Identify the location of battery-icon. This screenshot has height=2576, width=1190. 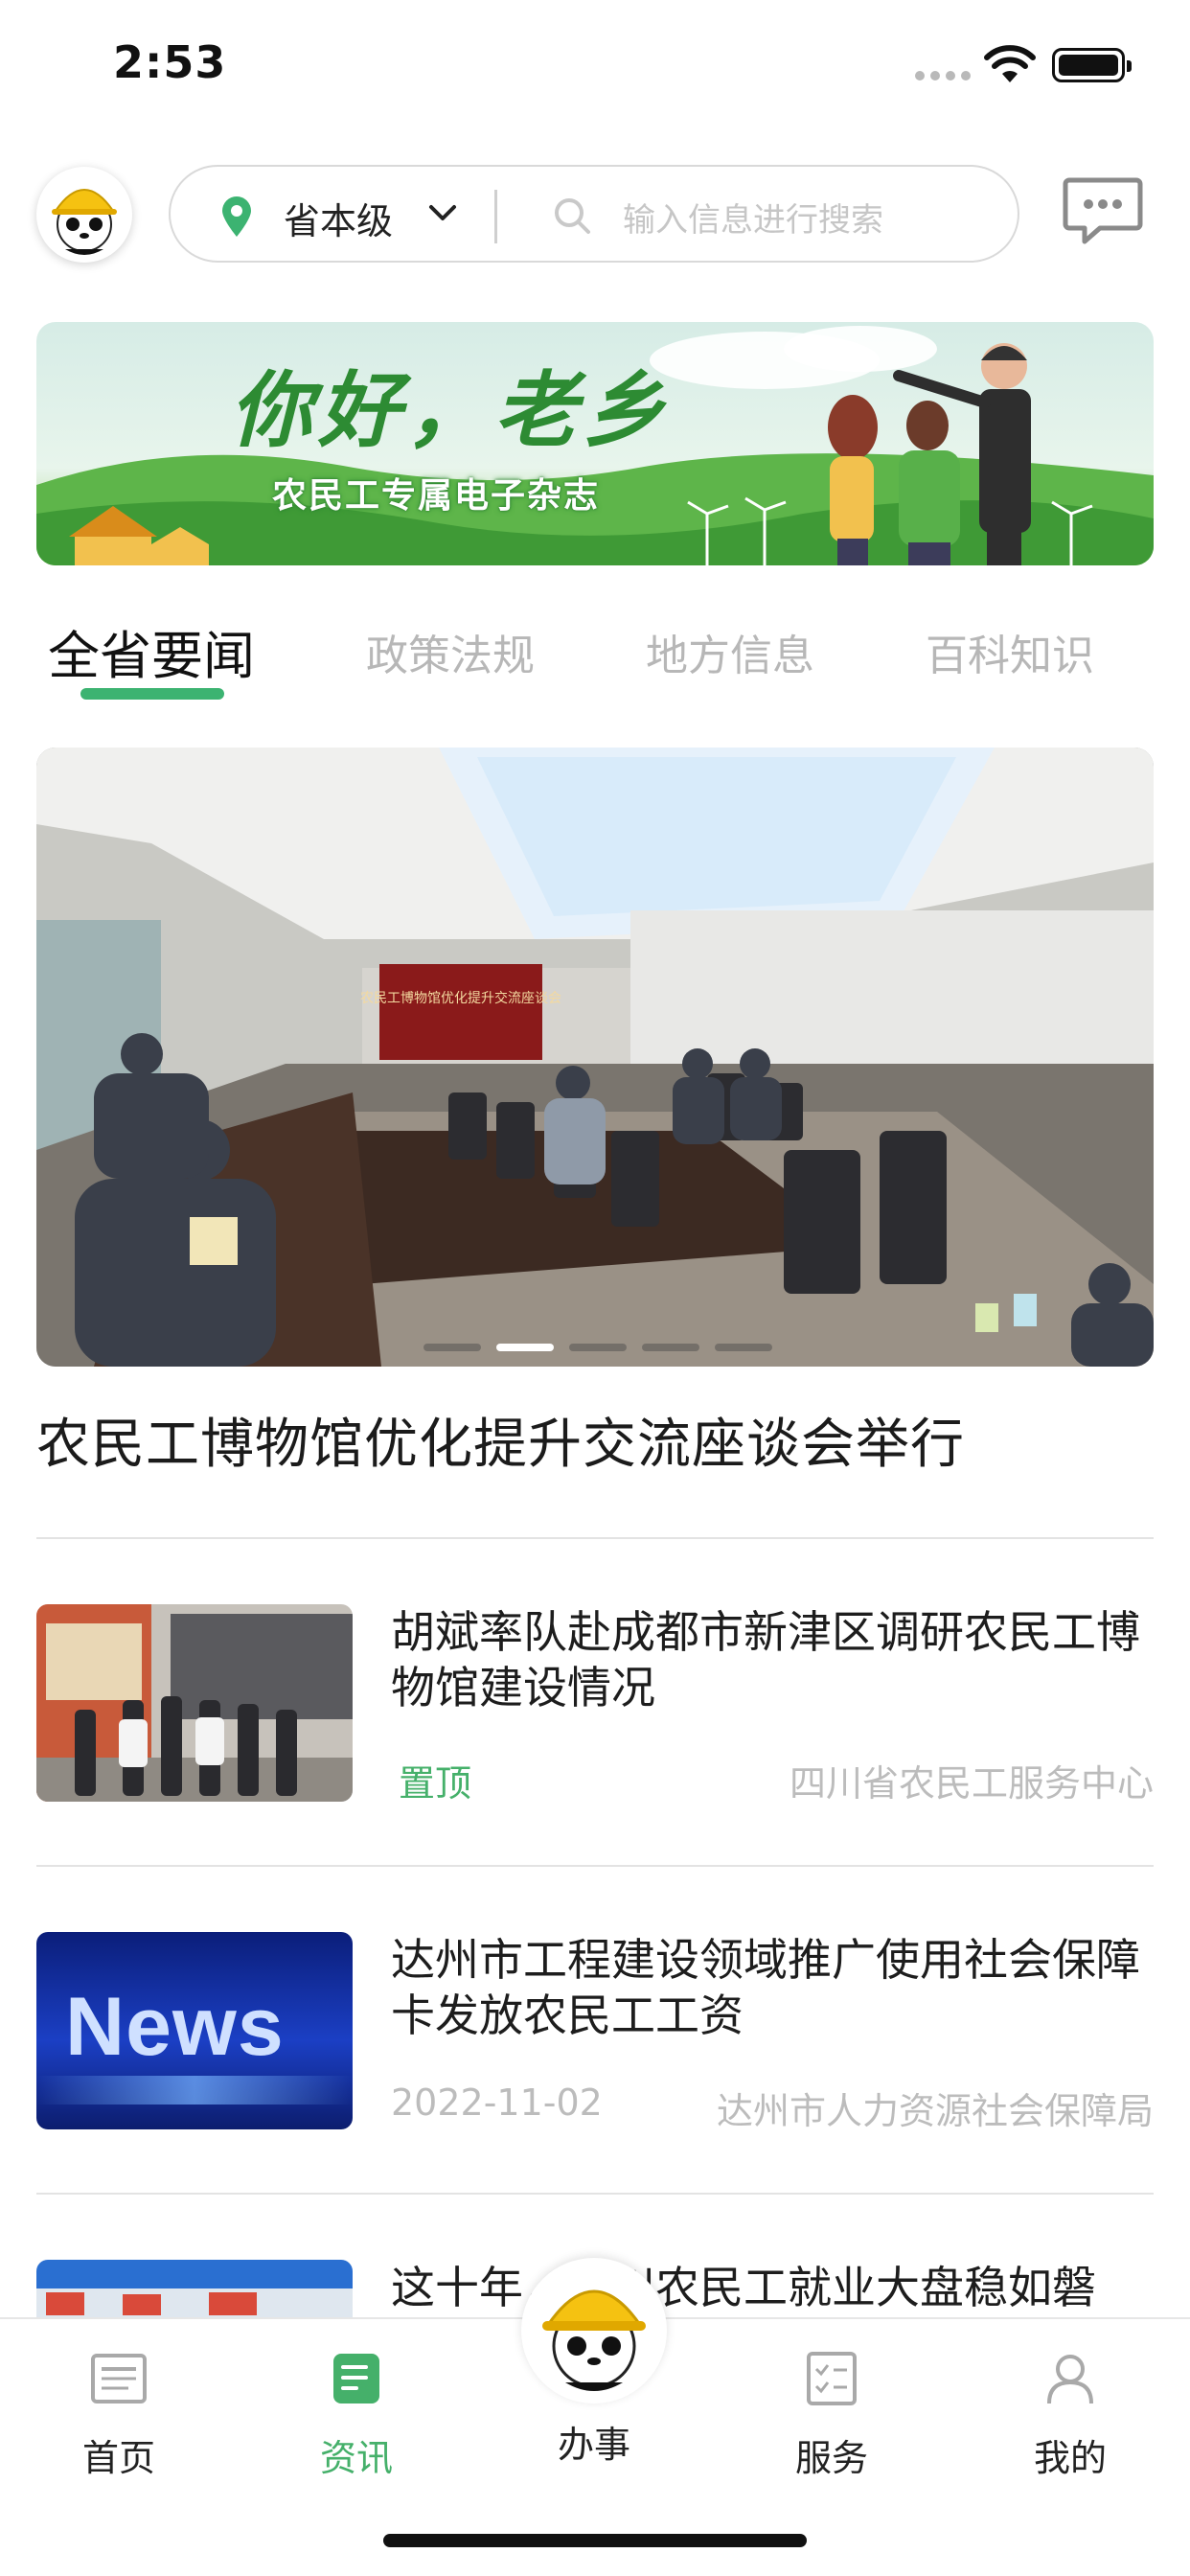
(1092, 65).